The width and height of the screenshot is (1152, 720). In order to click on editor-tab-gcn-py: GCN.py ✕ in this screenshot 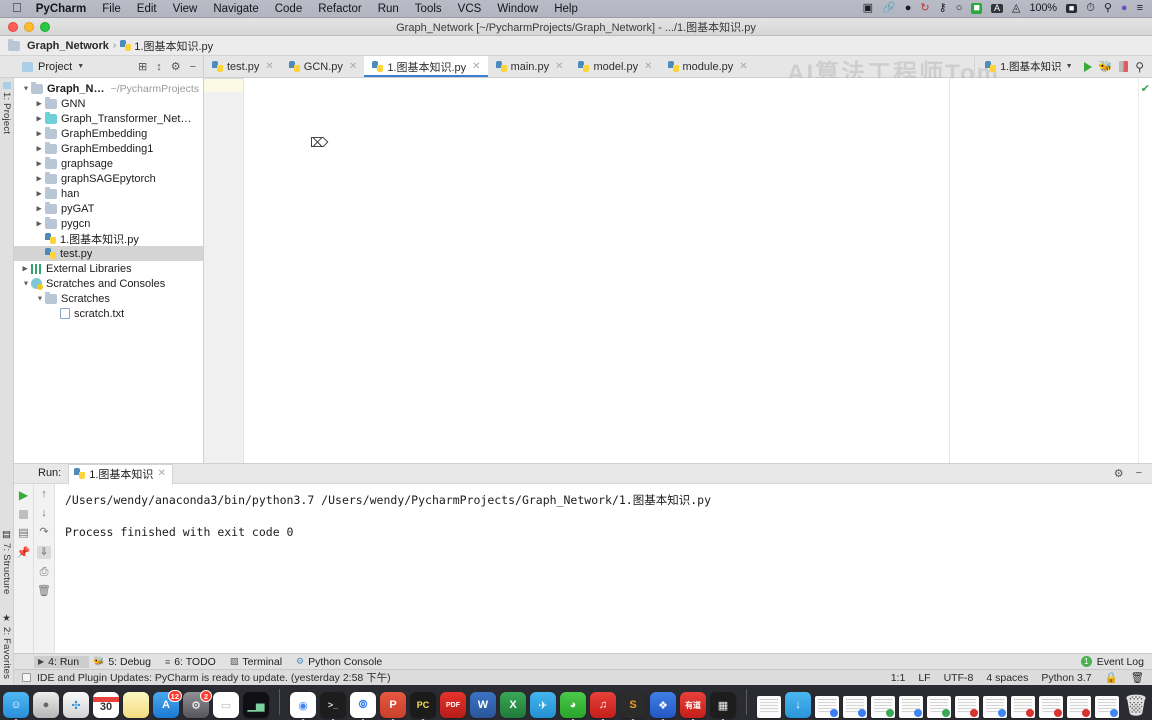, I will do `click(323, 66)`.